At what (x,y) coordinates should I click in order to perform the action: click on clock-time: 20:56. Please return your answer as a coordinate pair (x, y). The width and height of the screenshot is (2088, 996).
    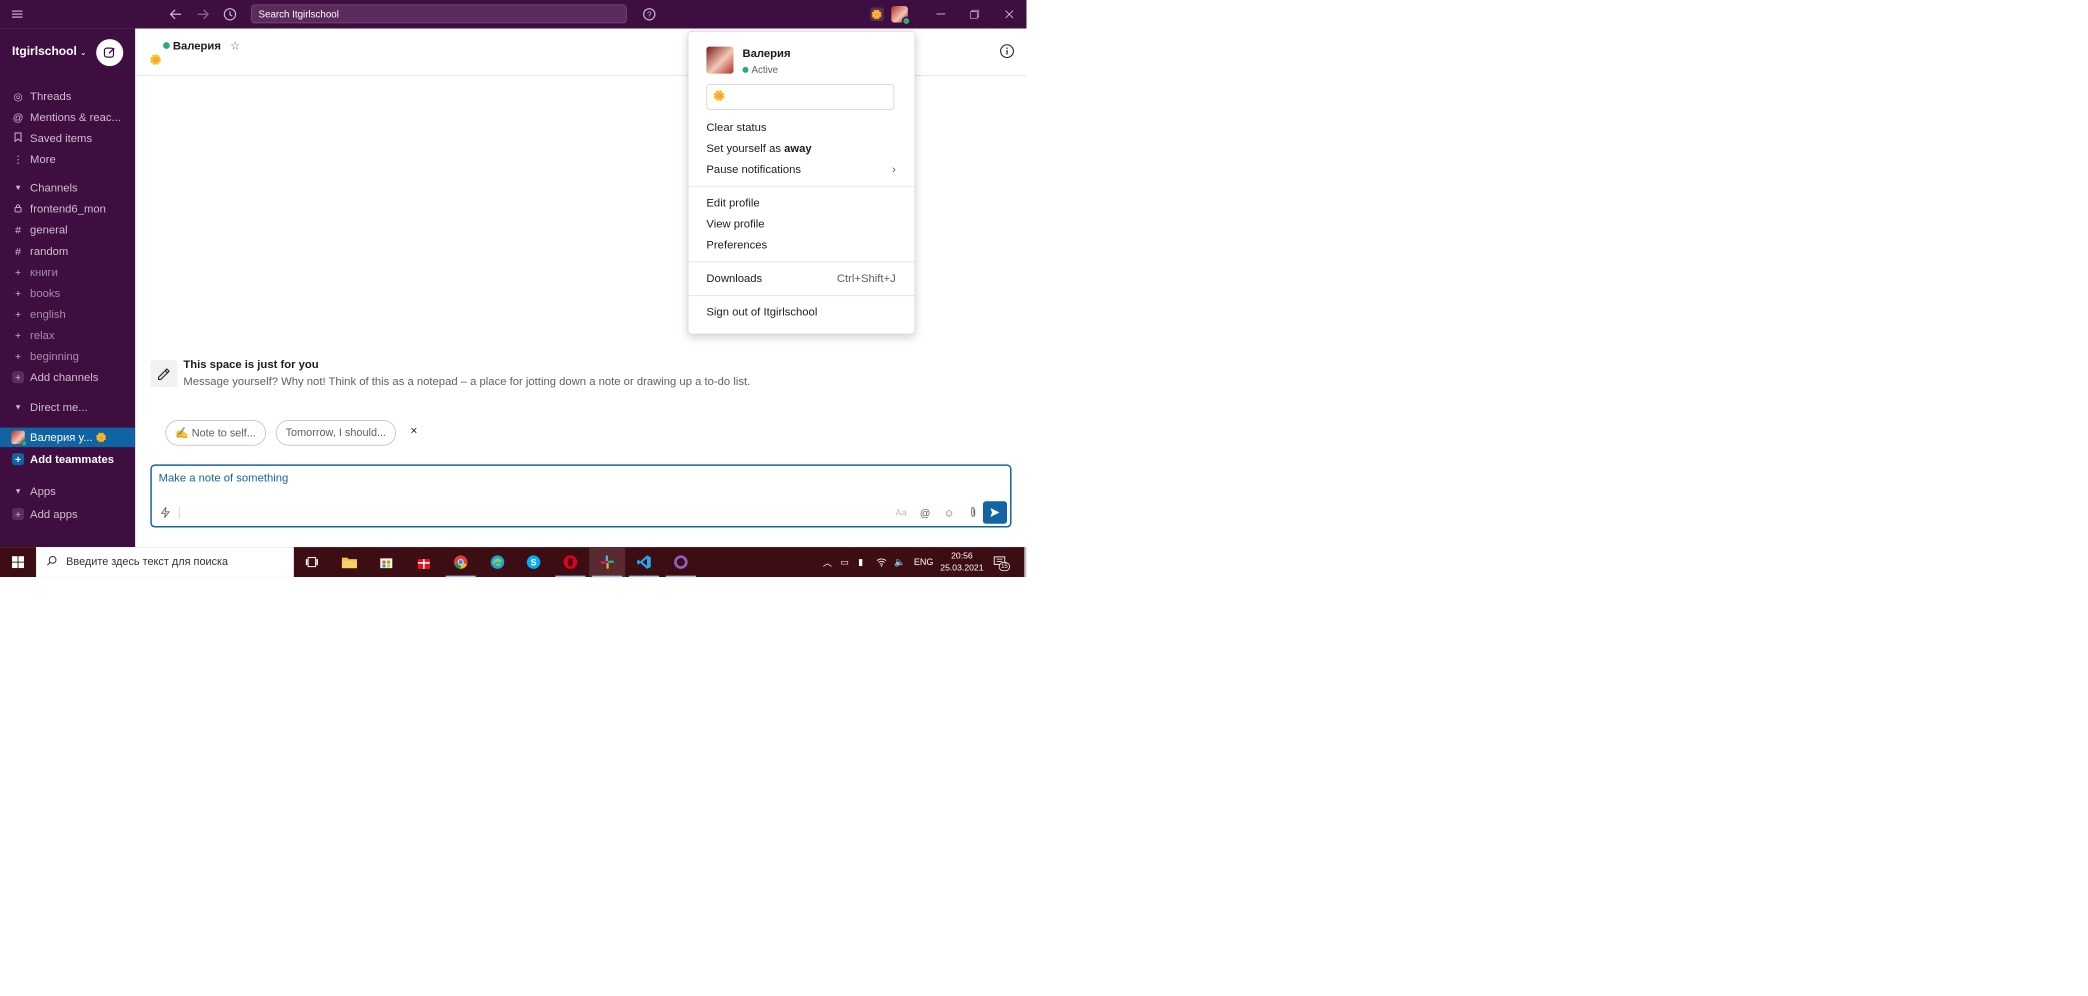
    Looking at the image, I should click on (962, 556).